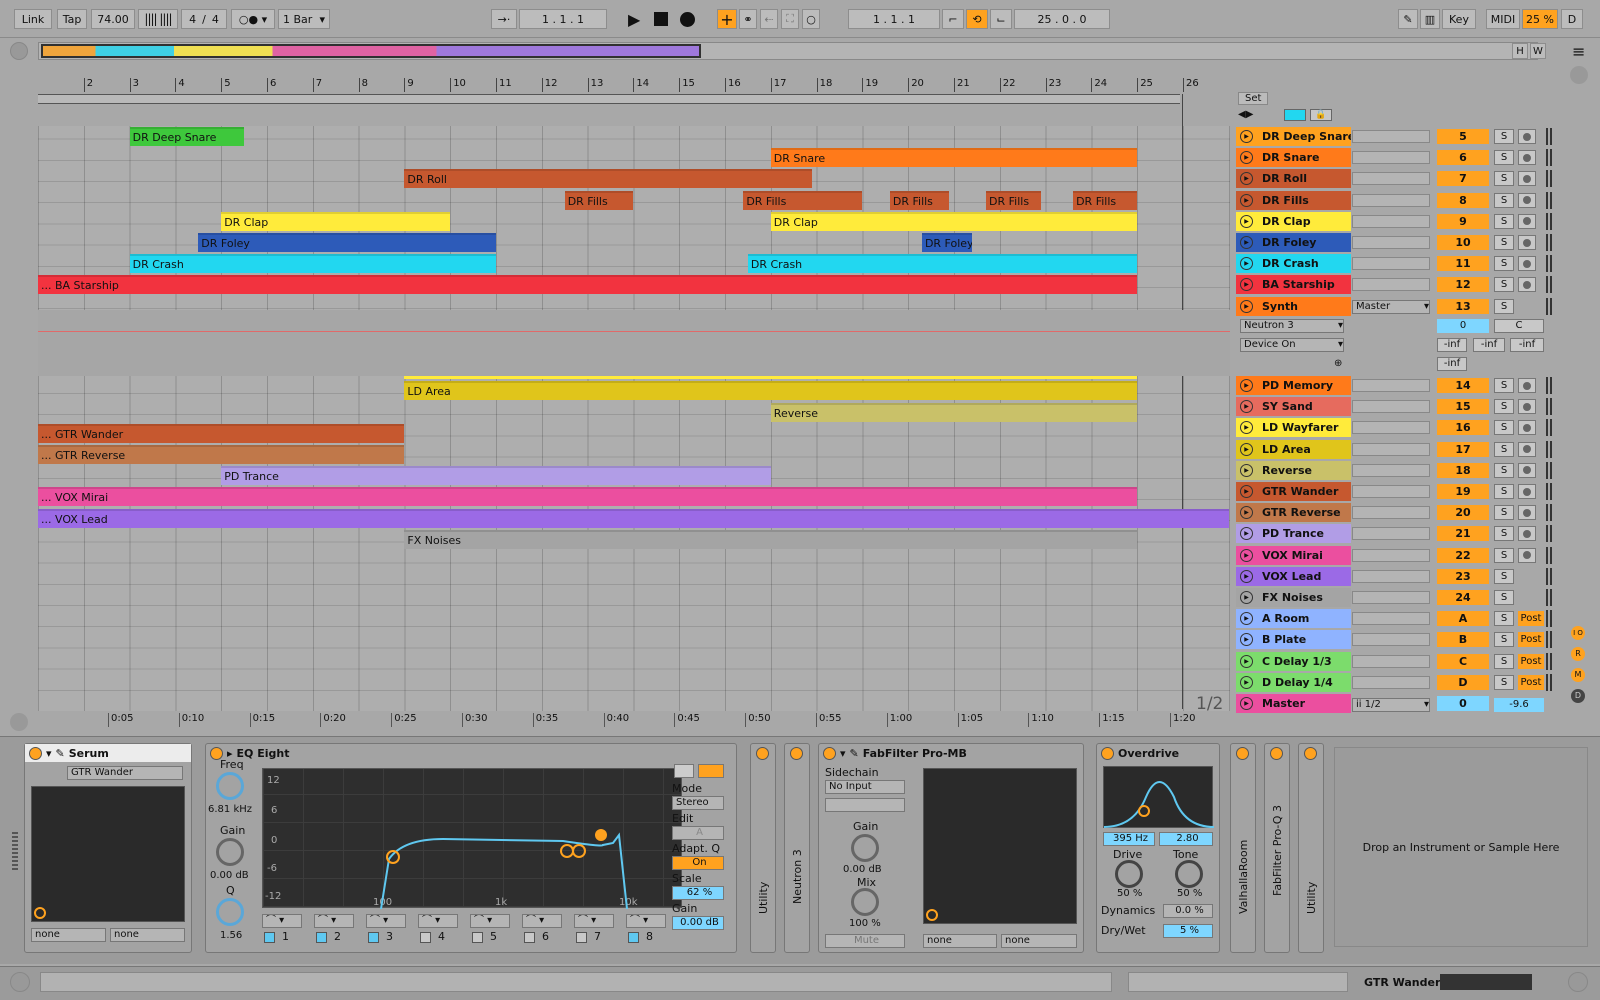 This screenshot has width=1600, height=1000. I want to click on utility-device-1: Utility, so click(763, 848).